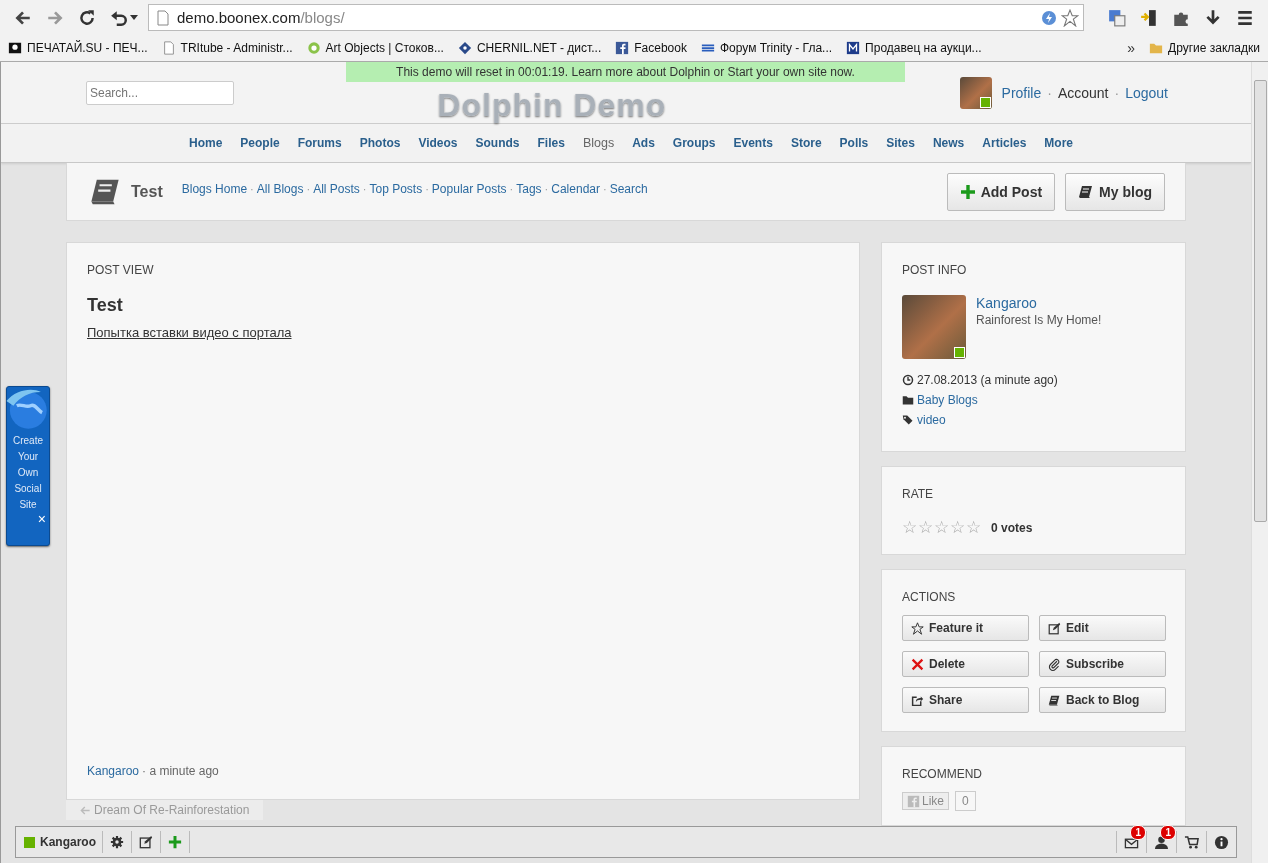 This screenshot has width=1268, height=863. Describe the element at coordinates (965, 628) in the screenshot. I see `action-button: Feature it` at that location.